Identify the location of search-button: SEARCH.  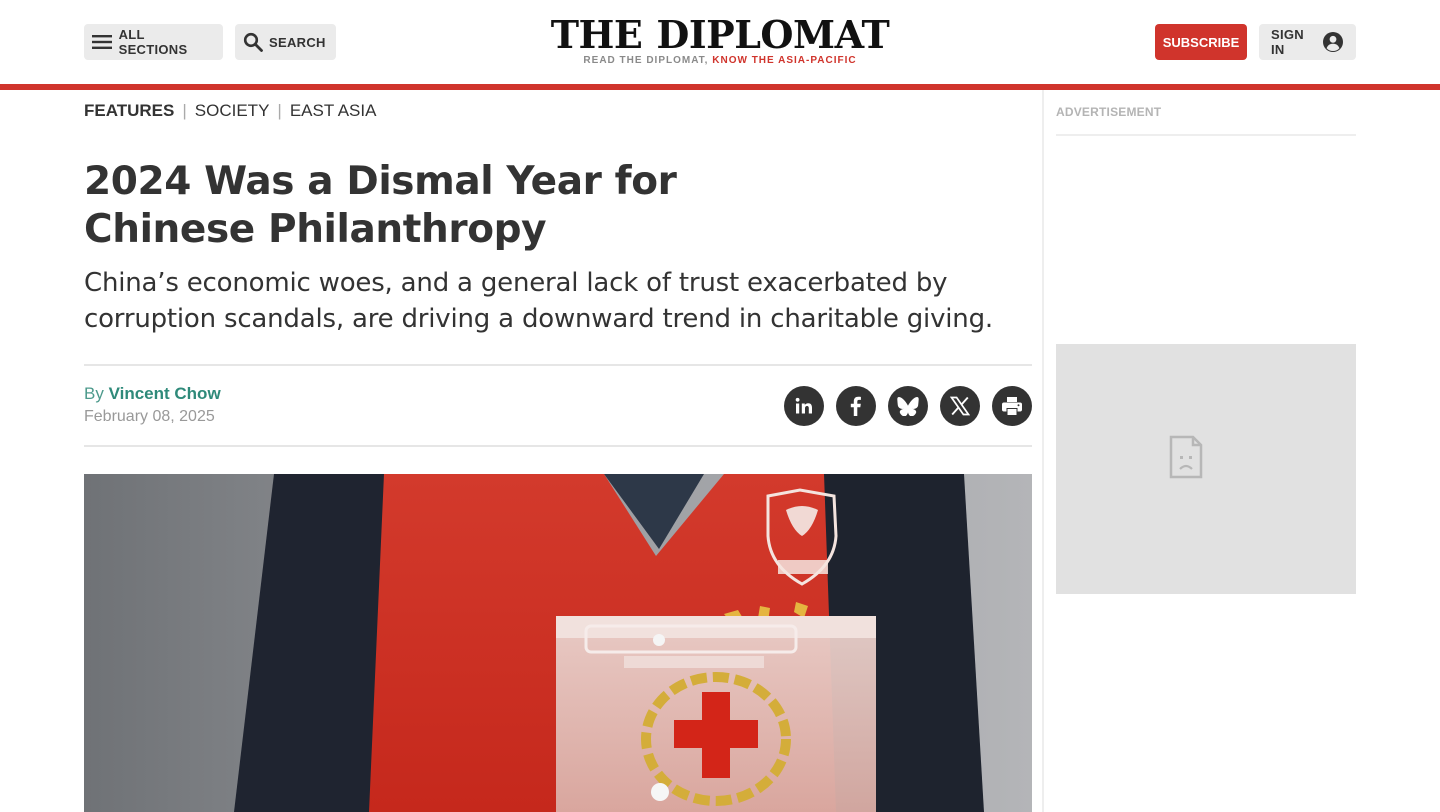
(285, 42).